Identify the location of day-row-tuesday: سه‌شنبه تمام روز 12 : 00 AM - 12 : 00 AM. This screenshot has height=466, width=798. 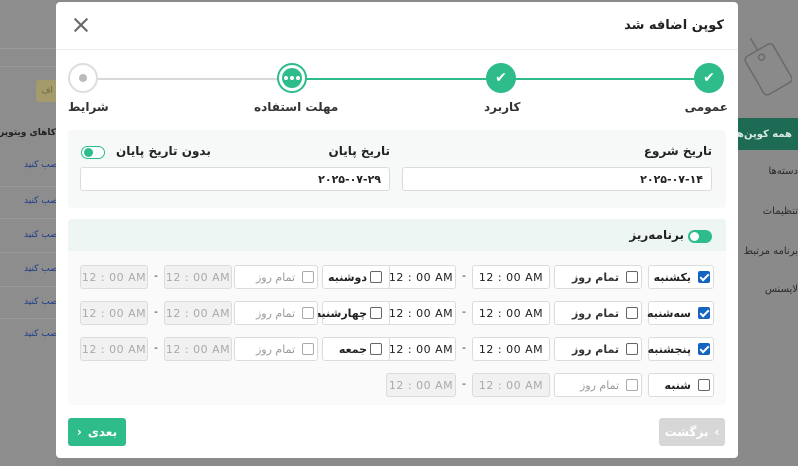
(550, 313).